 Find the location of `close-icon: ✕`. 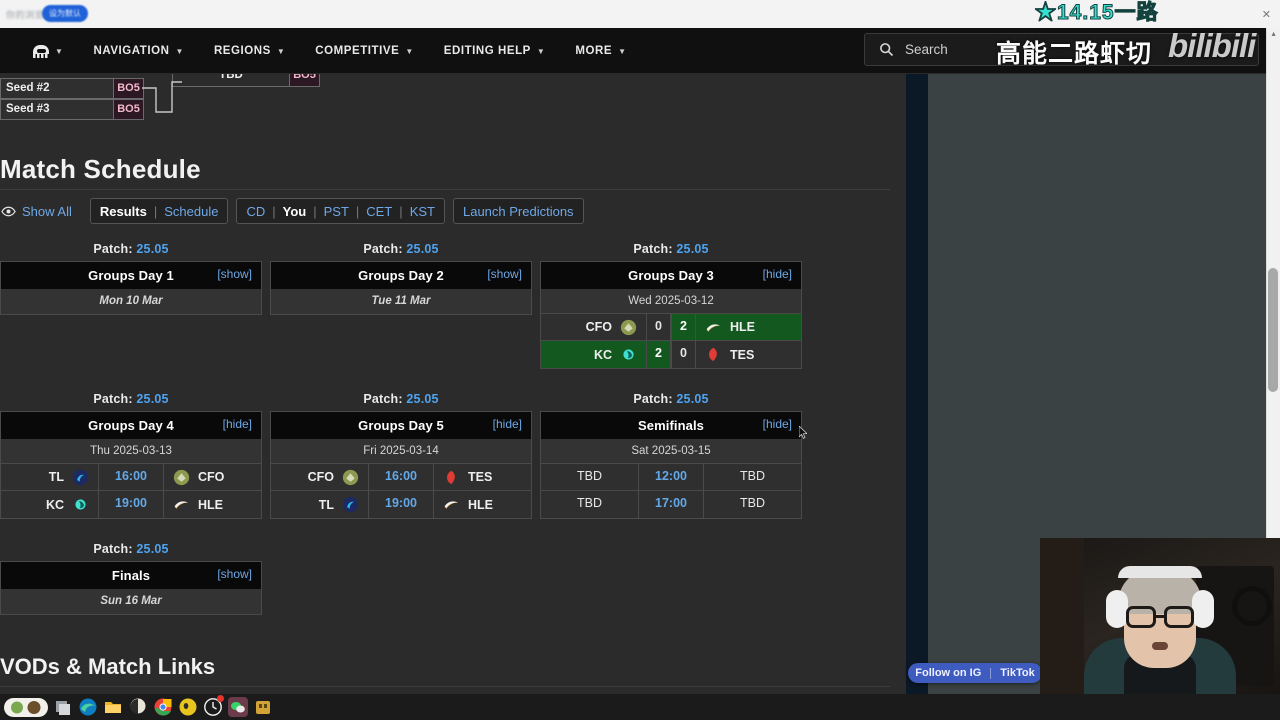

close-icon: ✕ is located at coordinates (1266, 14).